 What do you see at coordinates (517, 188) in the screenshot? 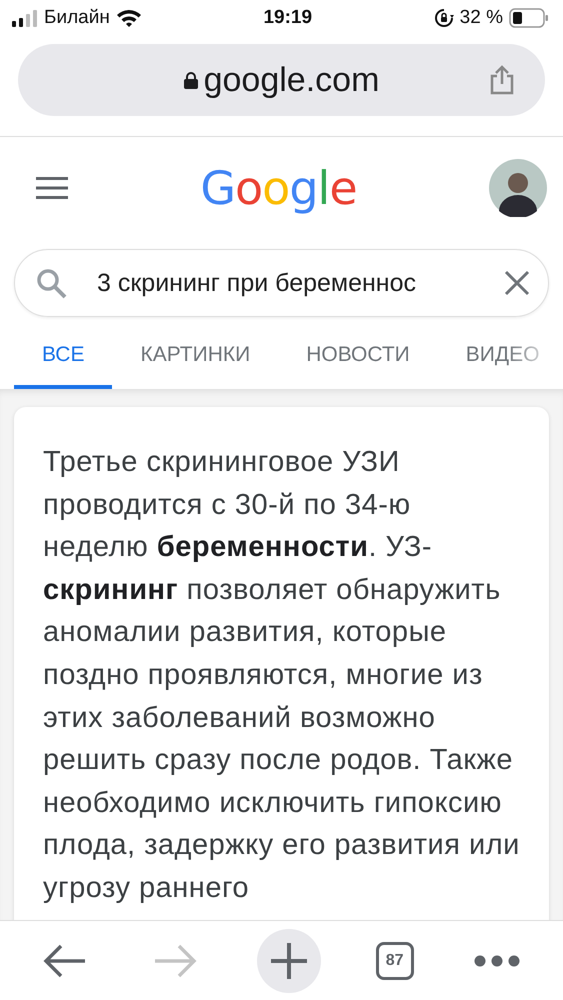
I see `avatar` at bounding box center [517, 188].